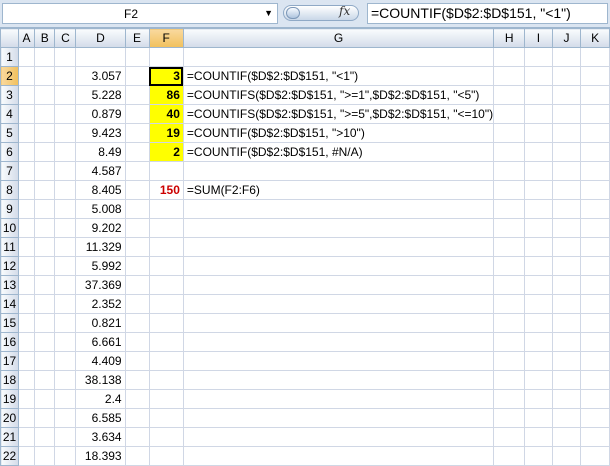  I want to click on cell-h14, so click(509, 304).